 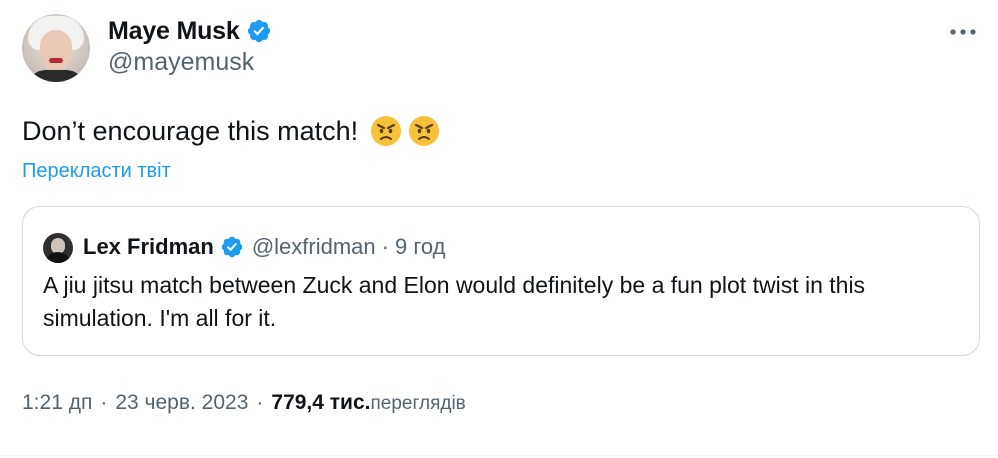 I want to click on avatar-face, so click(x=56, y=50).